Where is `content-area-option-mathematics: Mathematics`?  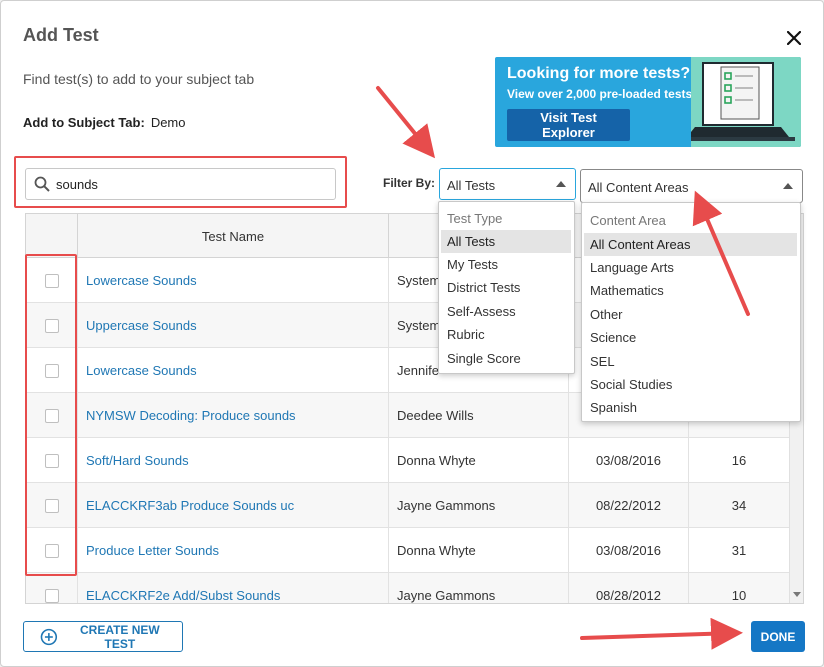 content-area-option-mathematics: Mathematics is located at coordinates (690, 290).